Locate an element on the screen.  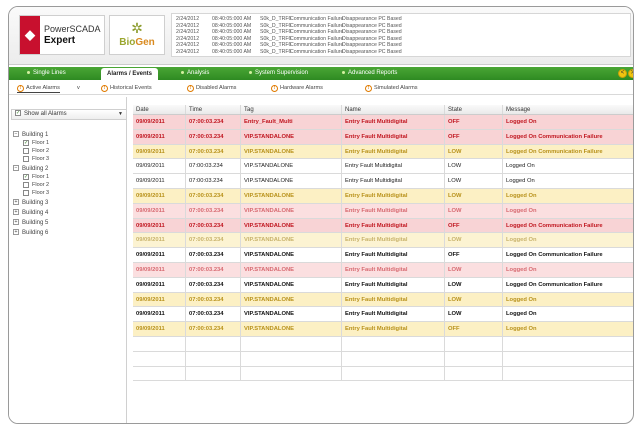
cell-message: Logged On is located at coordinates (521, 195).